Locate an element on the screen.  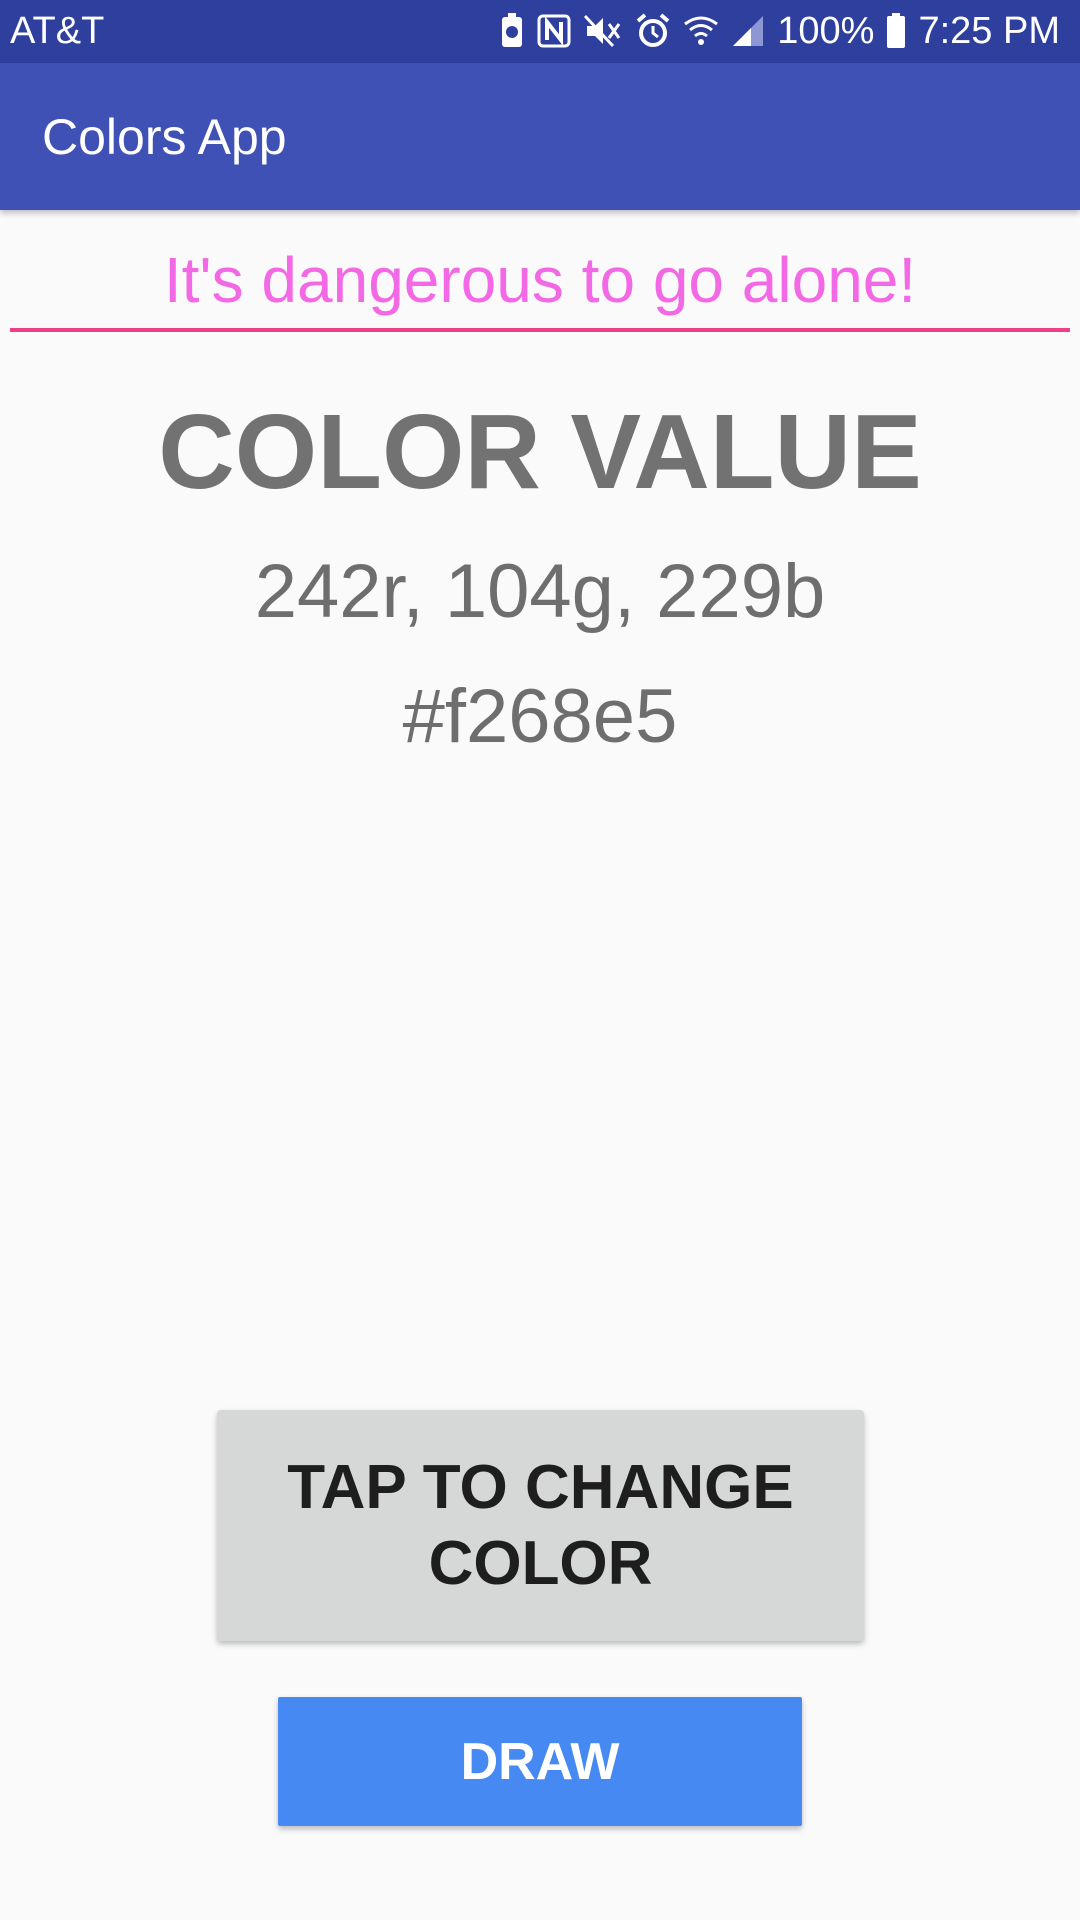
wifi-icon is located at coordinates (701, 31).